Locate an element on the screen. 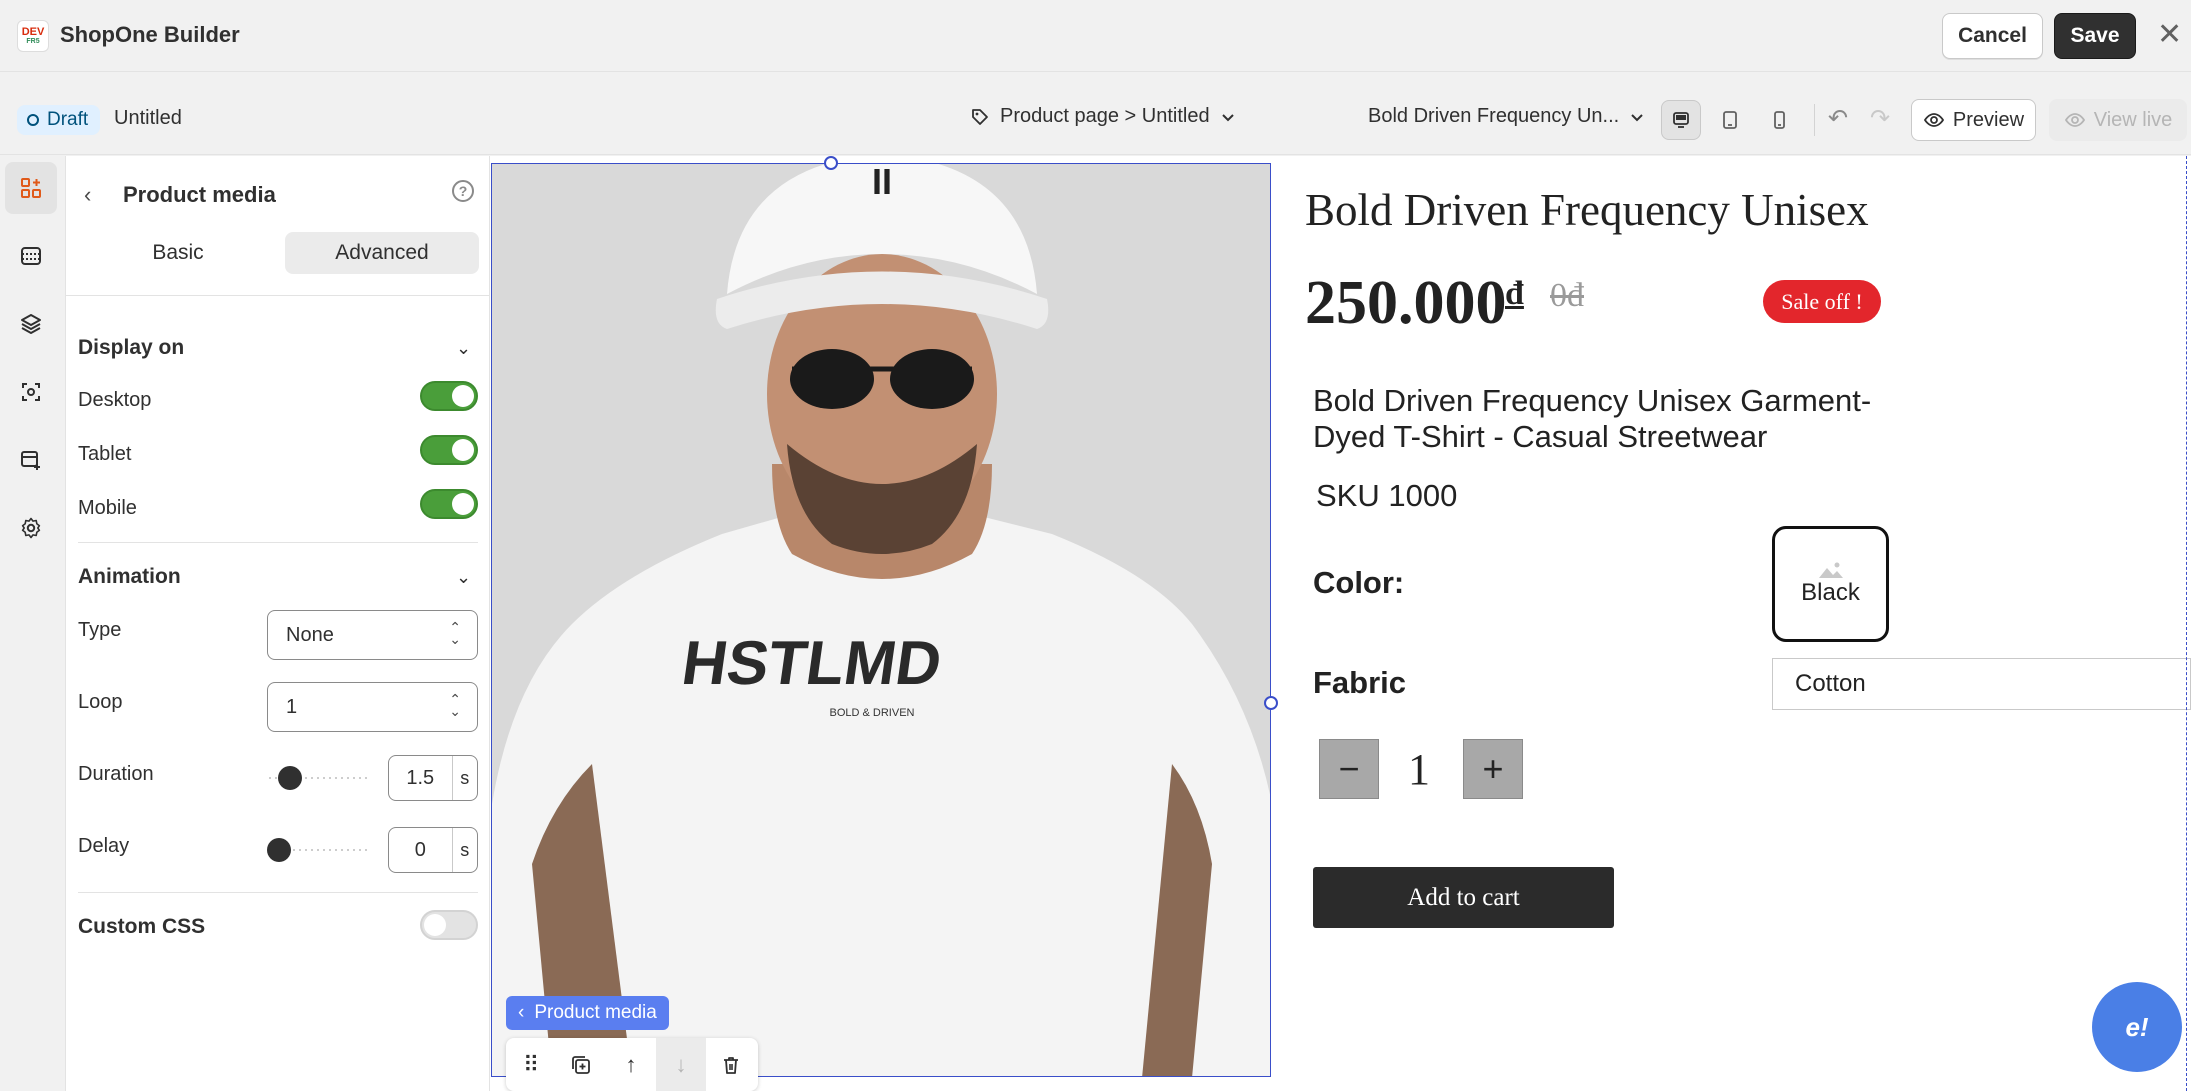  element-toolbar: ⠿ ↑ ↓ is located at coordinates (632, 1064).